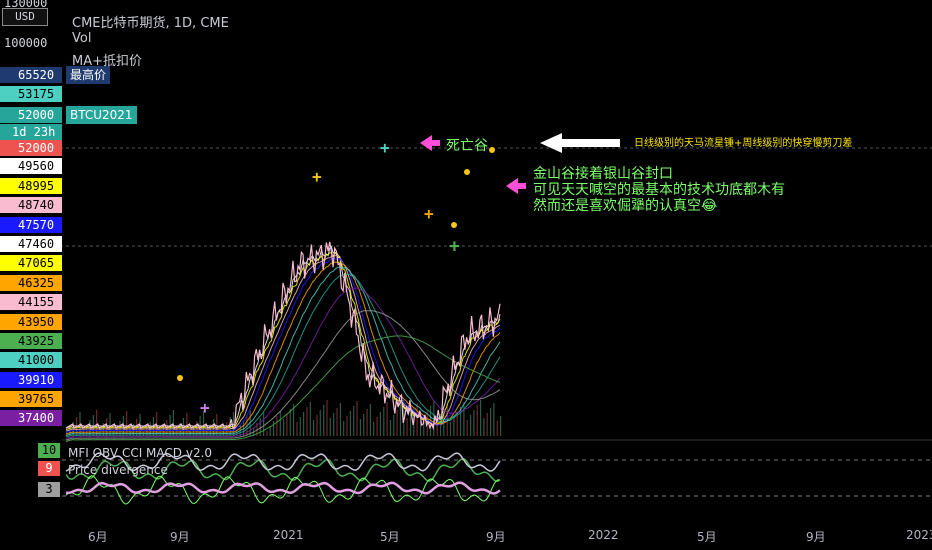 The width and height of the screenshot is (932, 550). Describe the element at coordinates (283, 355) in the screenshot. I see `ma-line` at that location.